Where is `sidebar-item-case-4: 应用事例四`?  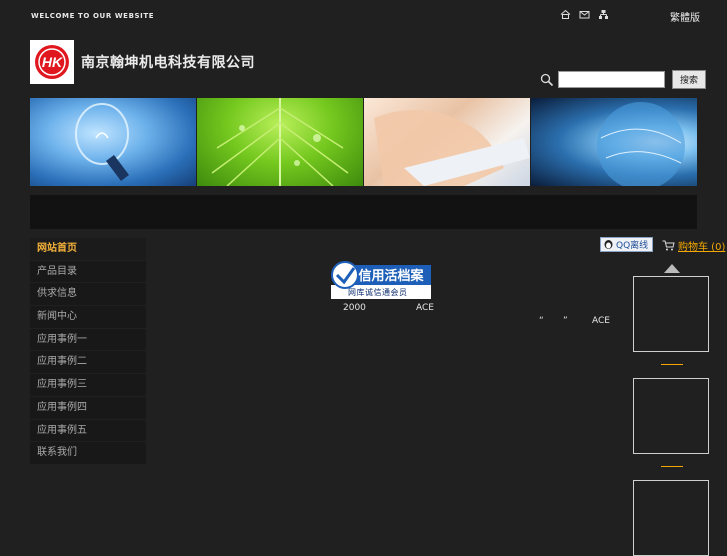
sidebar-item-case-4: 应用事例四 is located at coordinates (88, 408).